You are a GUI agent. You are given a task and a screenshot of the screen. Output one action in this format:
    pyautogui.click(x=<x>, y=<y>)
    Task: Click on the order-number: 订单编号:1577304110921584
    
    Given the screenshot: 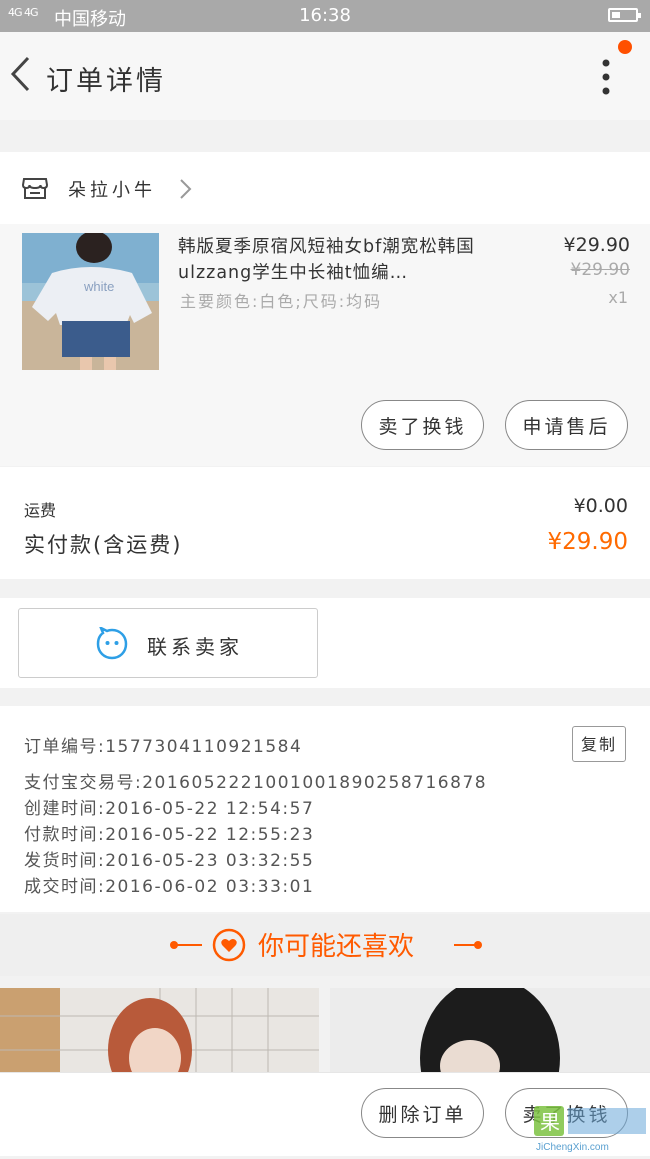 What is the action you would take?
    pyautogui.click(x=163, y=747)
    